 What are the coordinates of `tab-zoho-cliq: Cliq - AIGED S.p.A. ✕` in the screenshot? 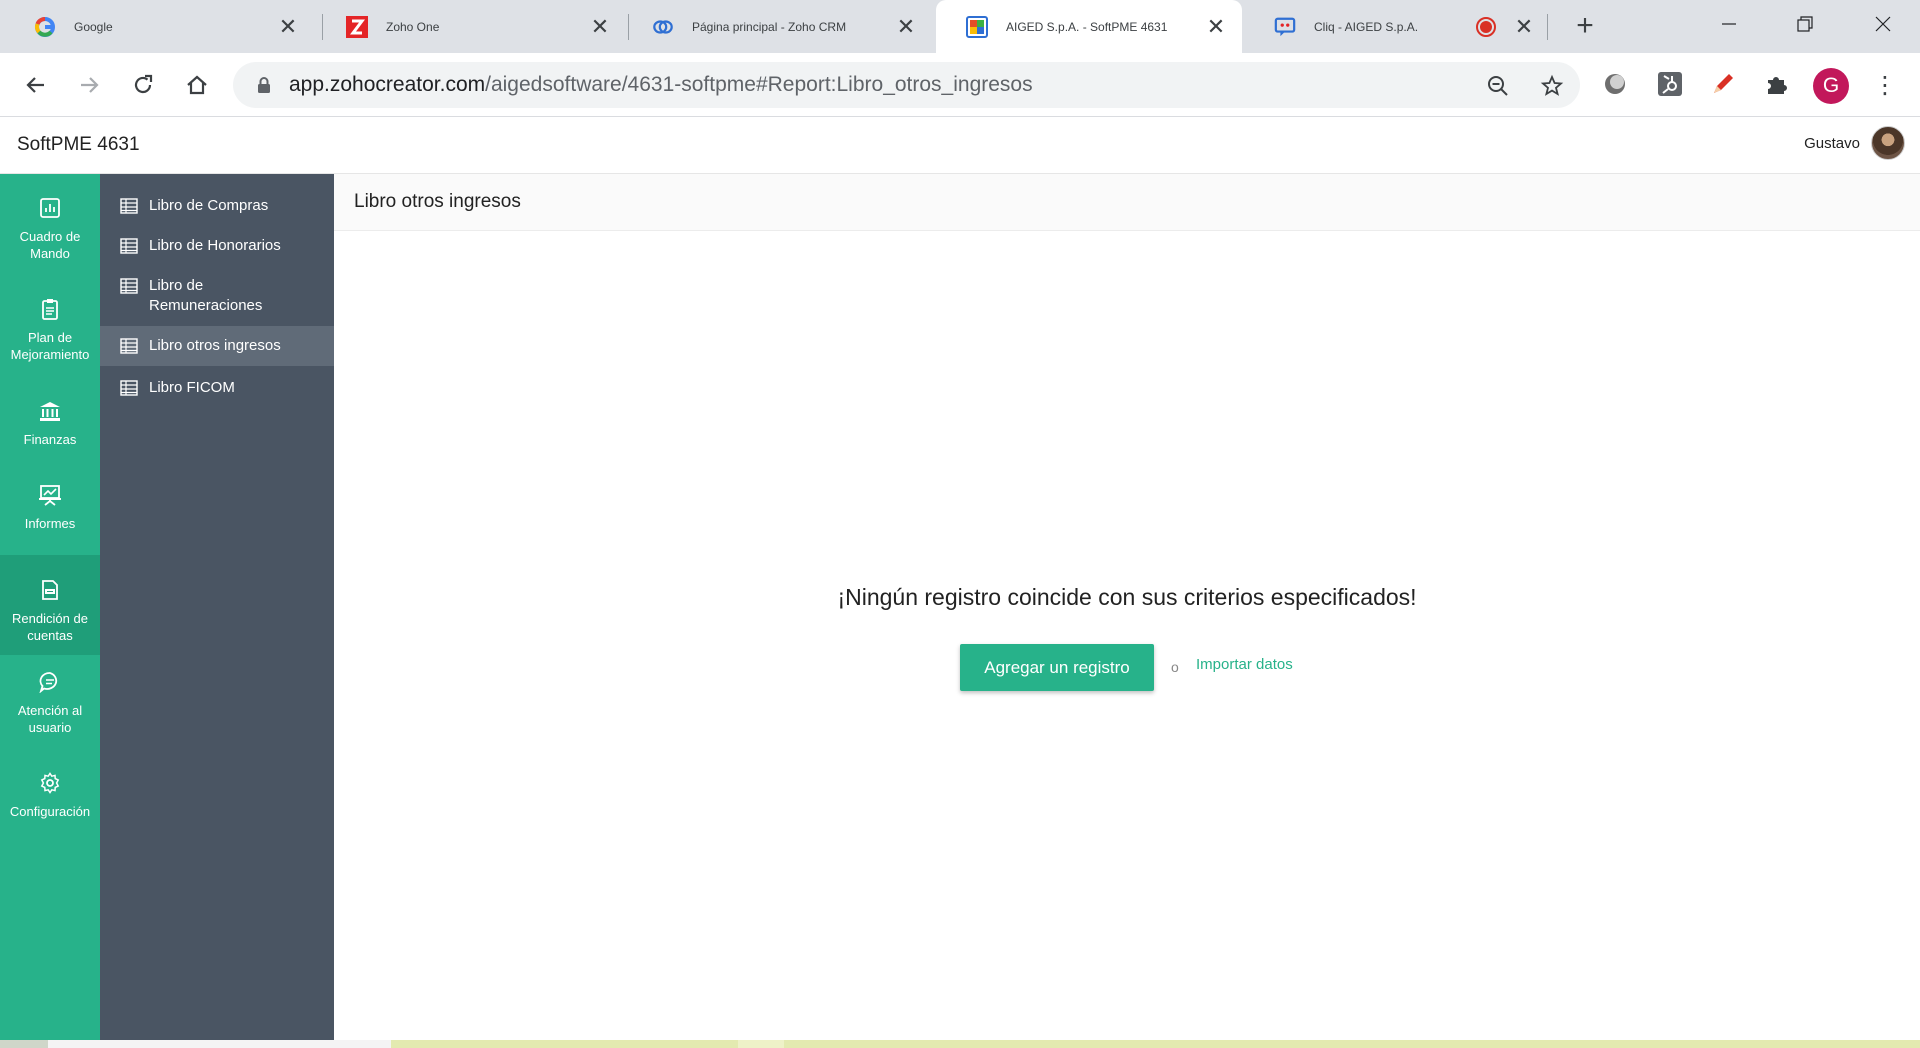 It's located at (1397, 26).